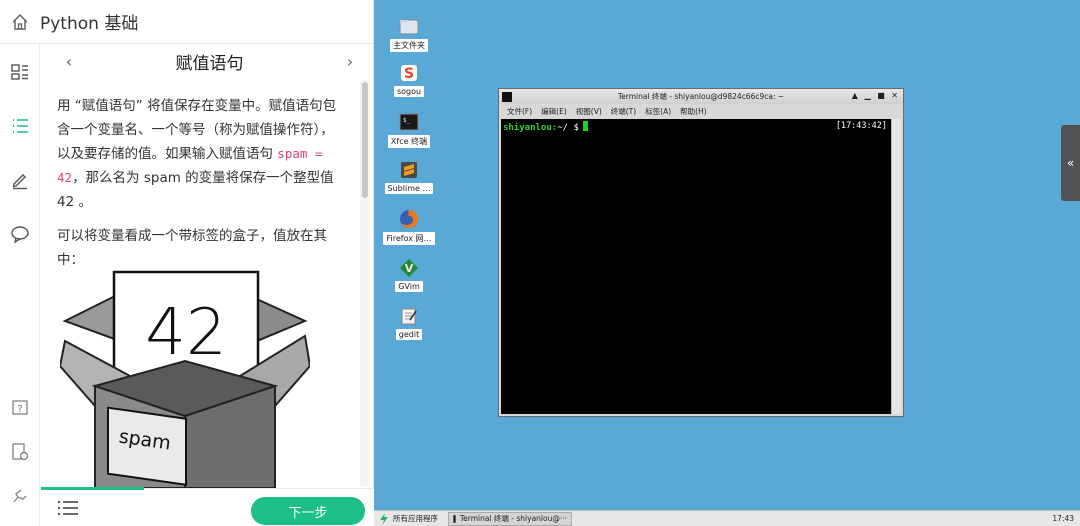 This screenshot has height=526, width=1080. I want to click on desktop-icon-label: Xfce 终端, so click(409, 141).